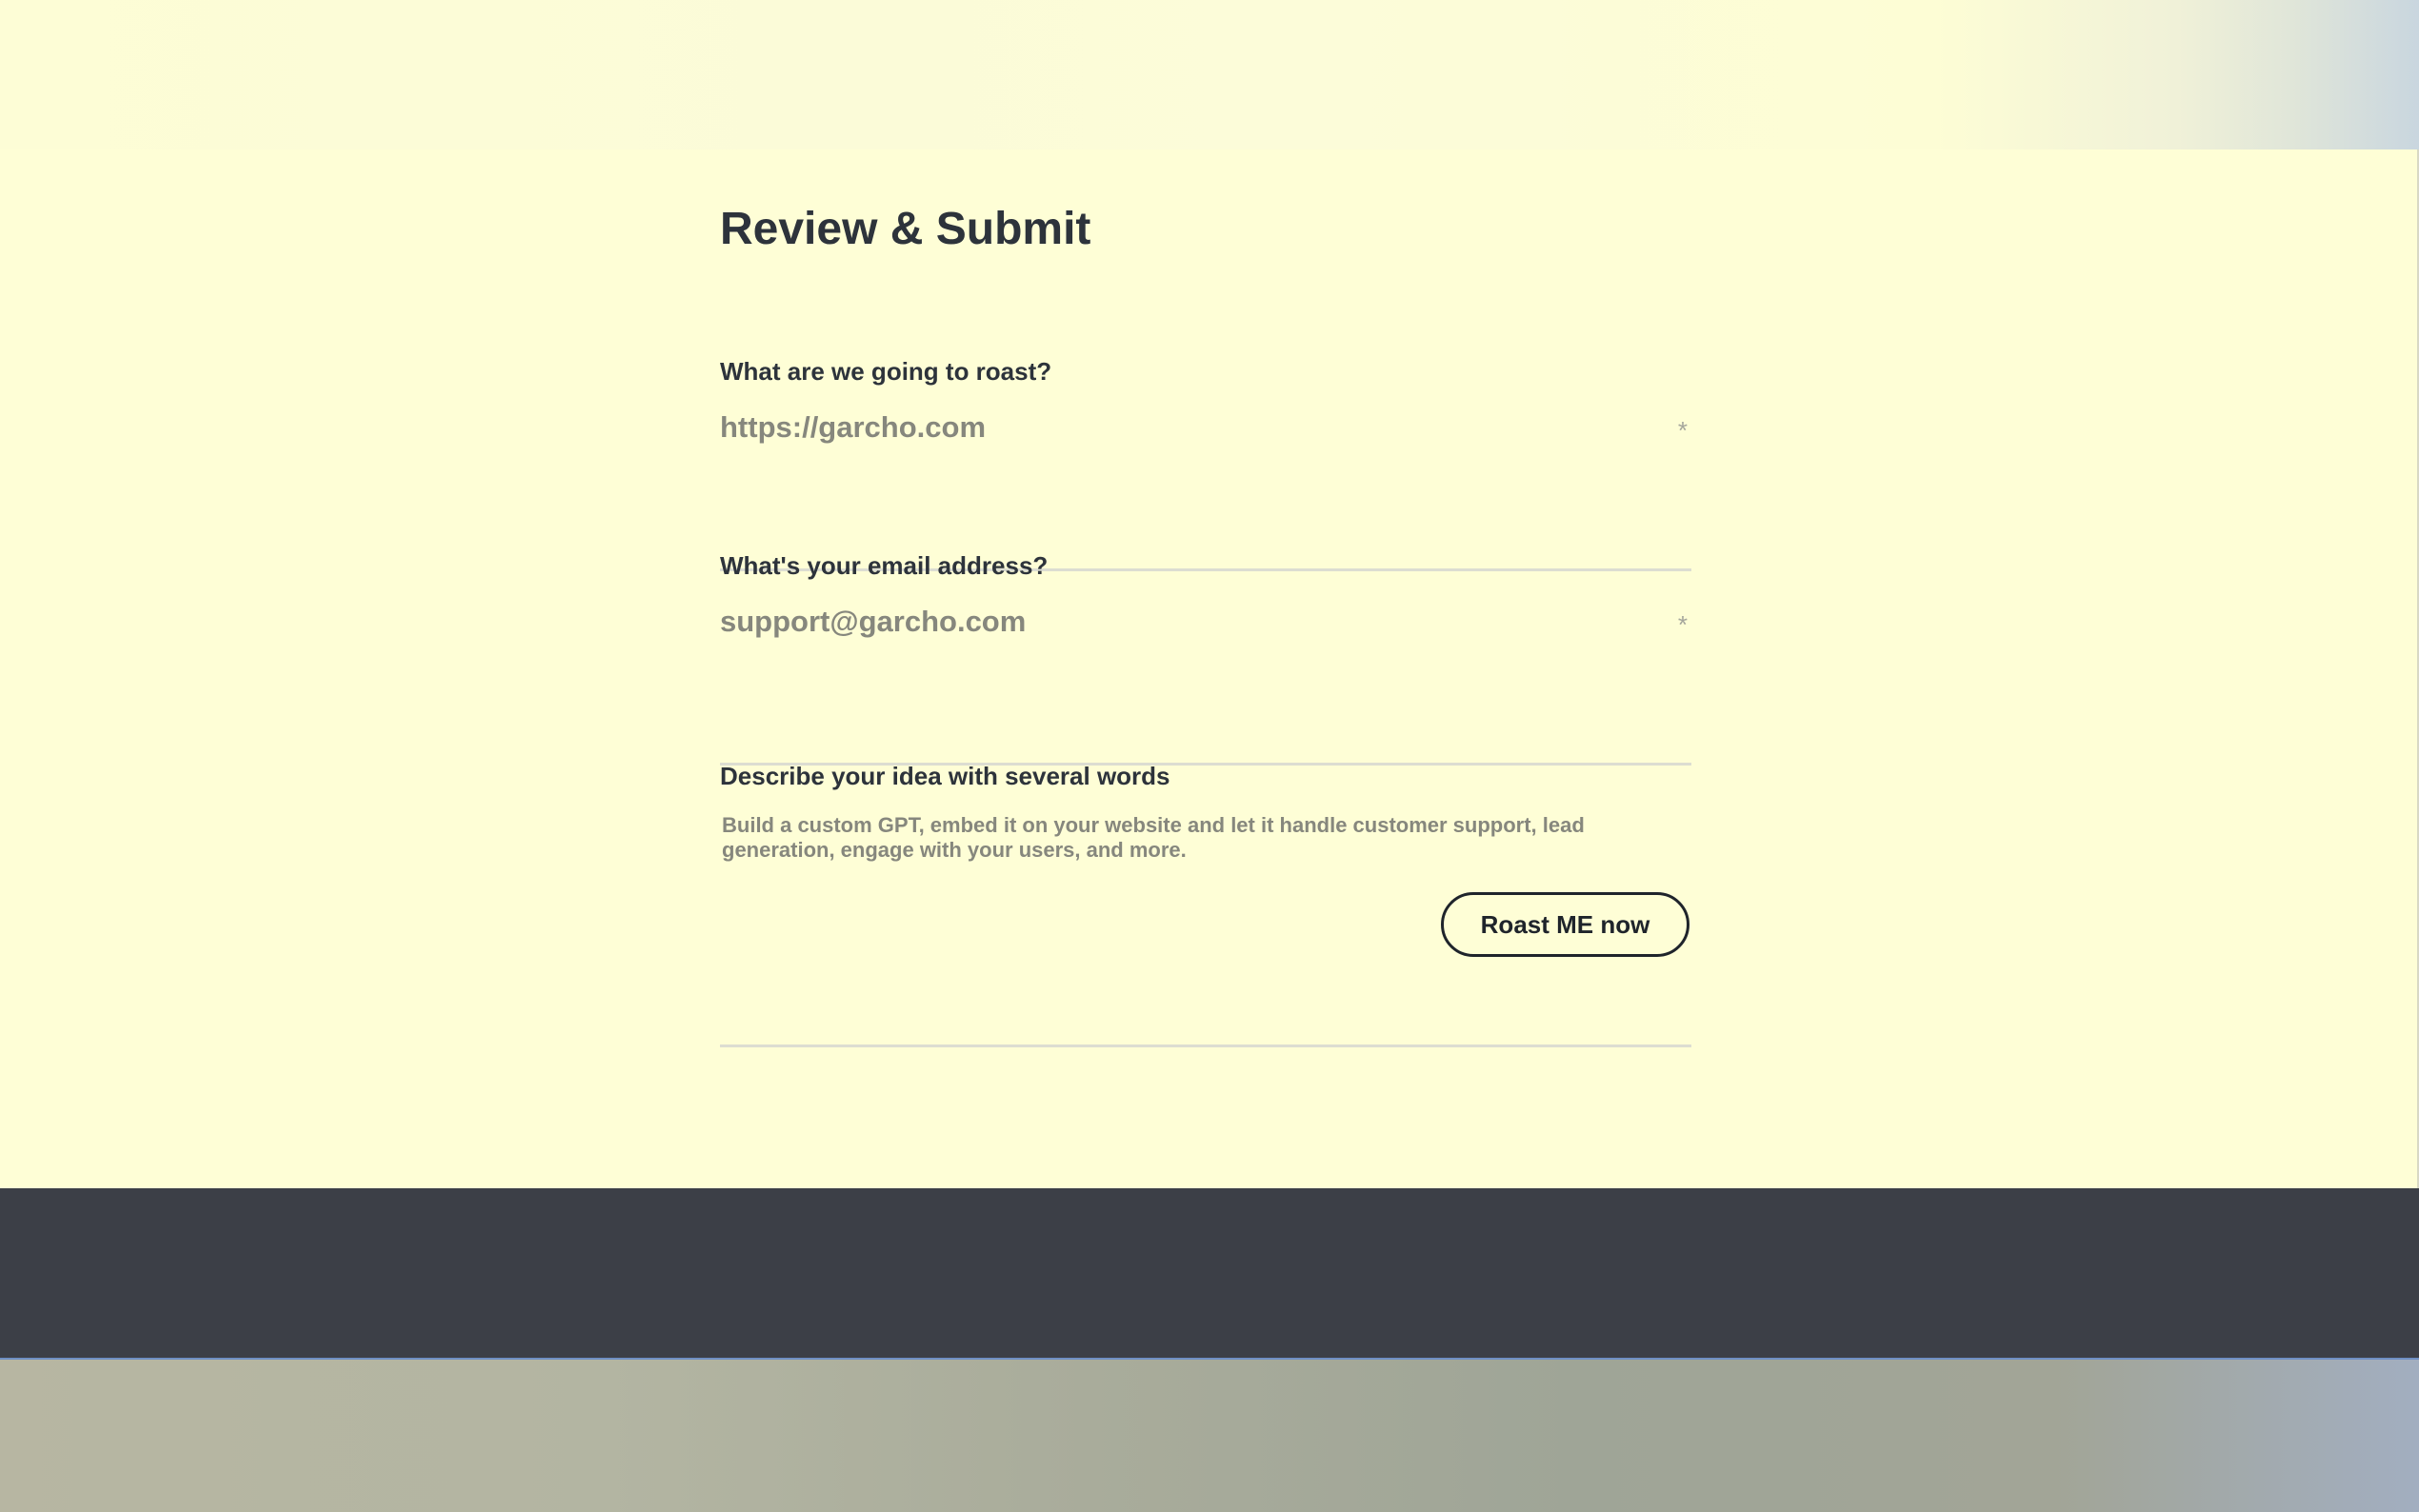 The image size is (2419, 1512). I want to click on url-field-group: What are we going to roast? *, so click(1205, 464).